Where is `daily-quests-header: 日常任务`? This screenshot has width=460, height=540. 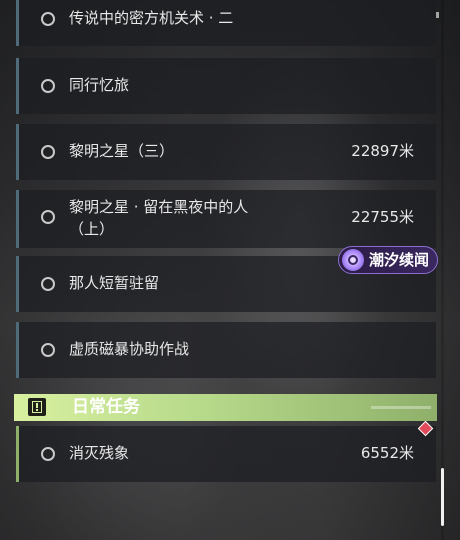 daily-quests-header: 日常任务 is located at coordinates (225, 407).